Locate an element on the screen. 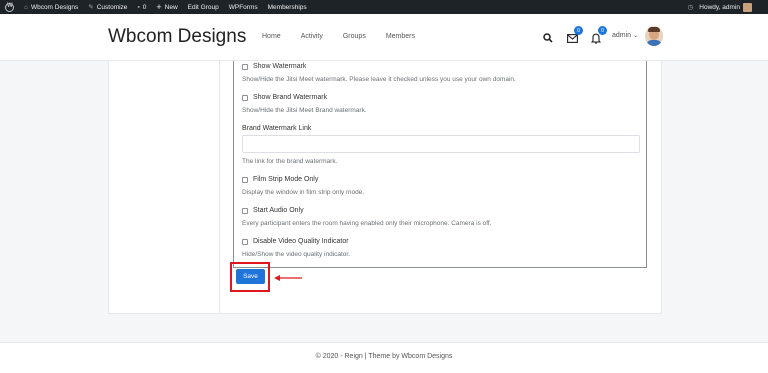 The height and width of the screenshot is (373, 768). nav-activity: Activity is located at coordinates (312, 36).